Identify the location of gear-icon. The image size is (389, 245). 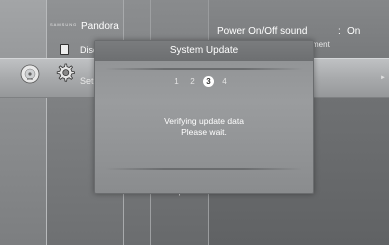
(65, 73).